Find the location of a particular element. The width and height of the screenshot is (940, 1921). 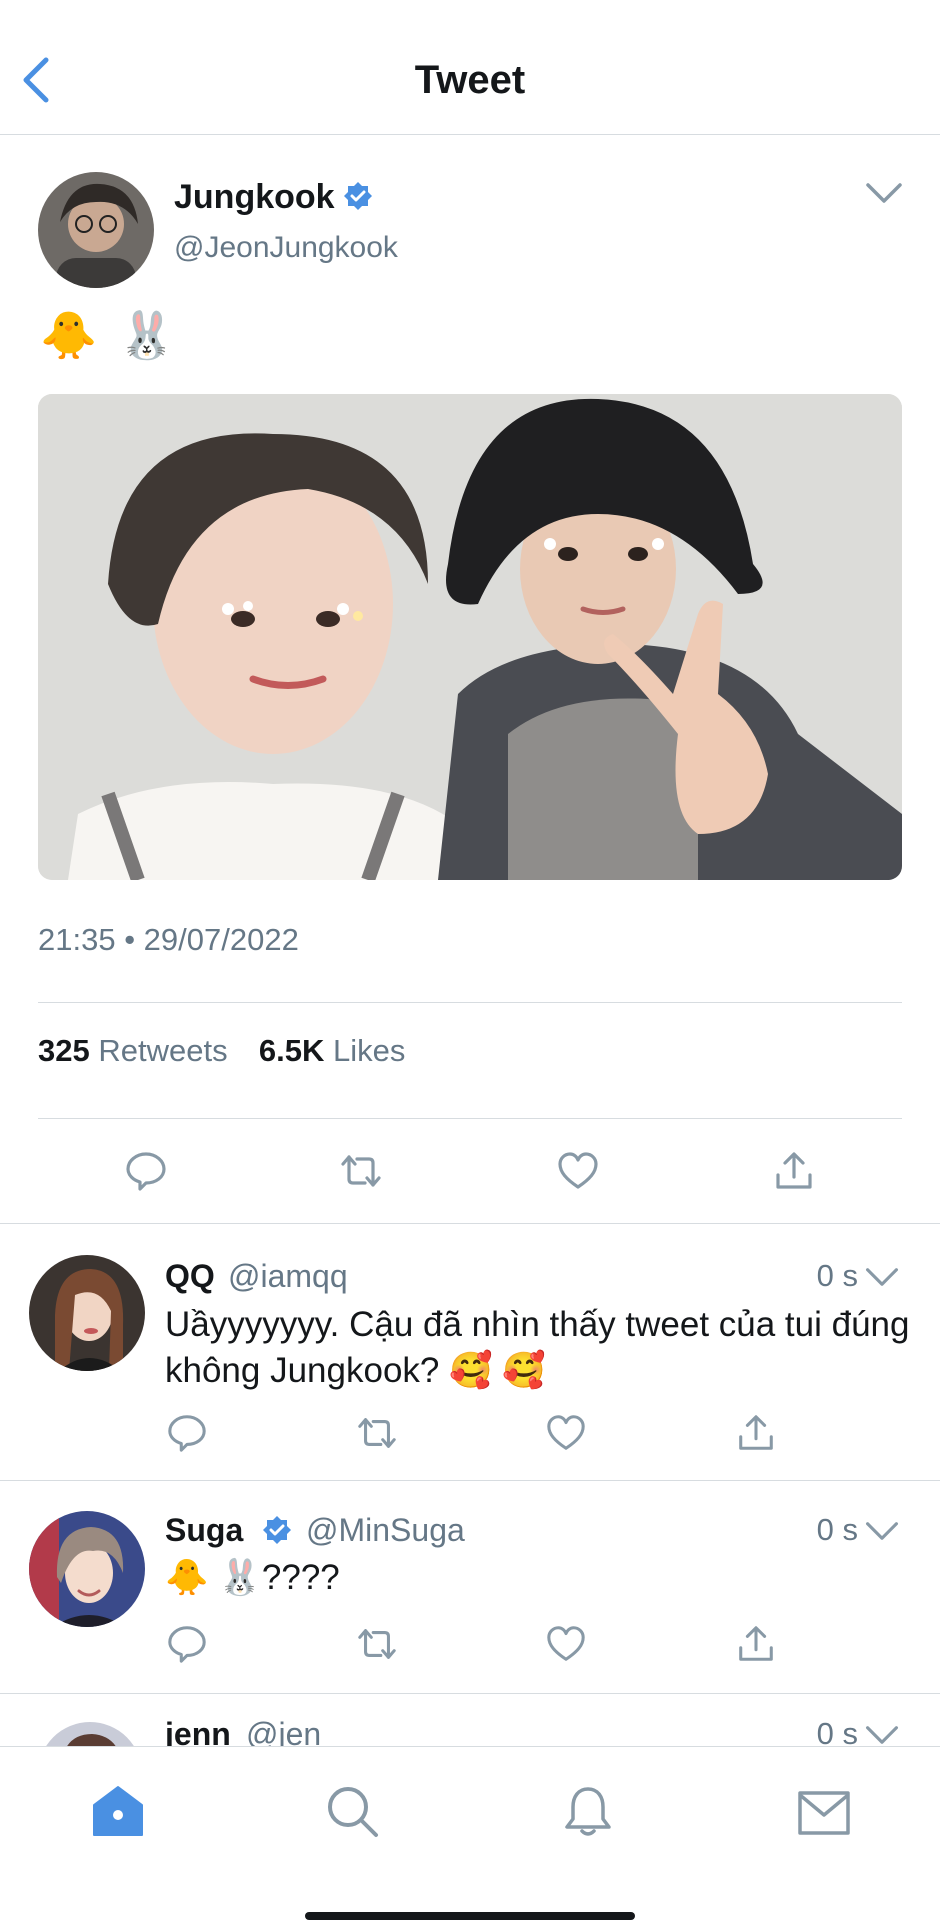

home-indicator is located at coordinates (470, 1916).